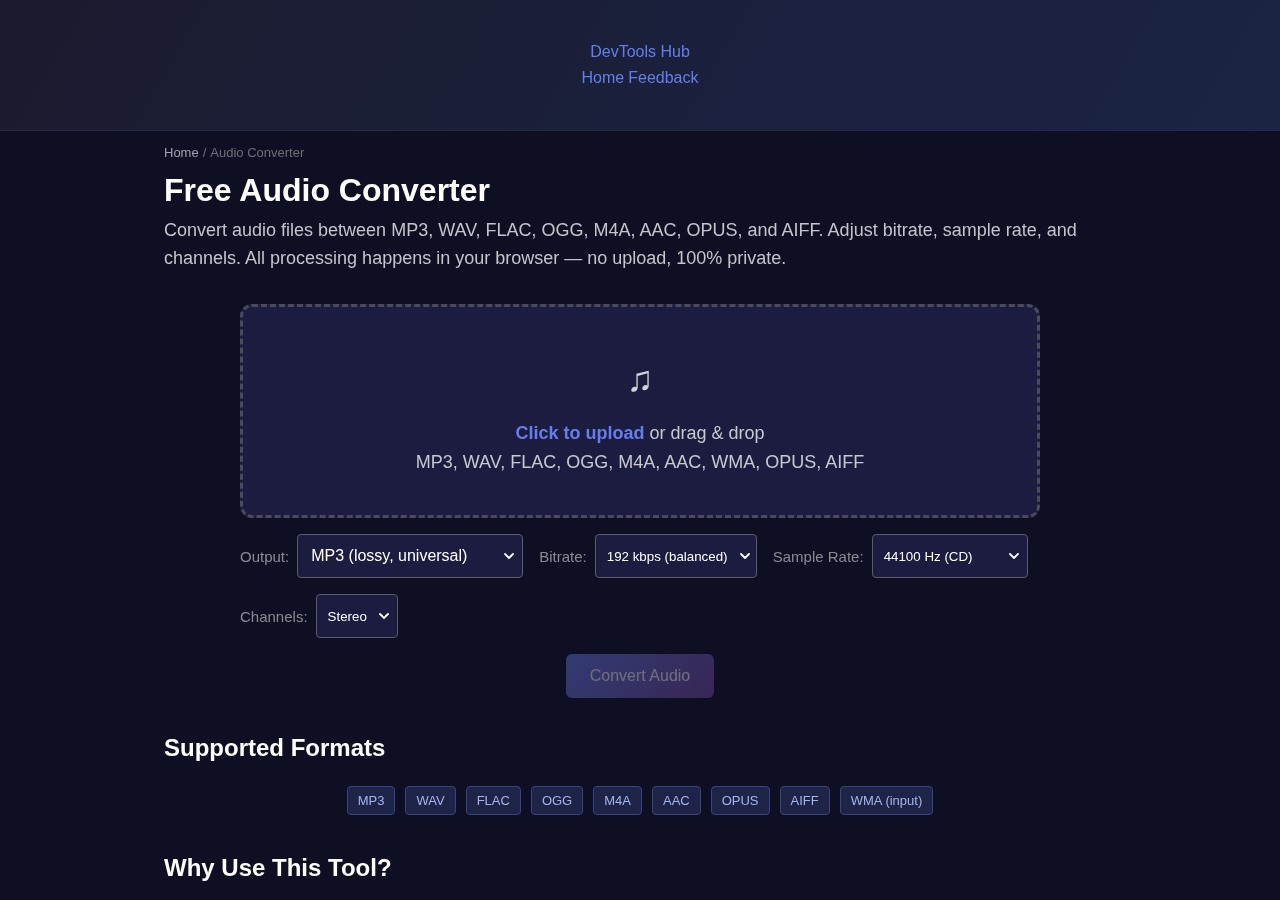  What do you see at coordinates (663, 78) in the screenshot?
I see `nav-link: Feedback` at bounding box center [663, 78].